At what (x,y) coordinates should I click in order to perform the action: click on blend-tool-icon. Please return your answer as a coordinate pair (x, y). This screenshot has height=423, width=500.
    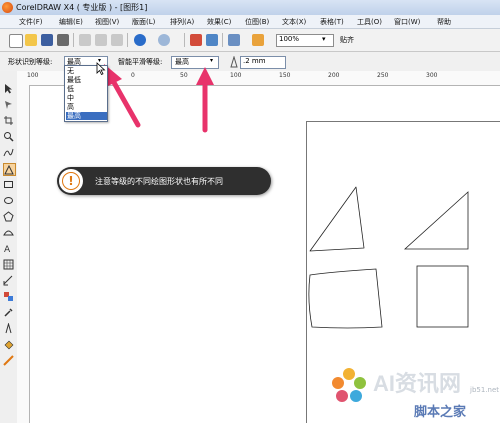
    Looking at the image, I should click on (8, 296).